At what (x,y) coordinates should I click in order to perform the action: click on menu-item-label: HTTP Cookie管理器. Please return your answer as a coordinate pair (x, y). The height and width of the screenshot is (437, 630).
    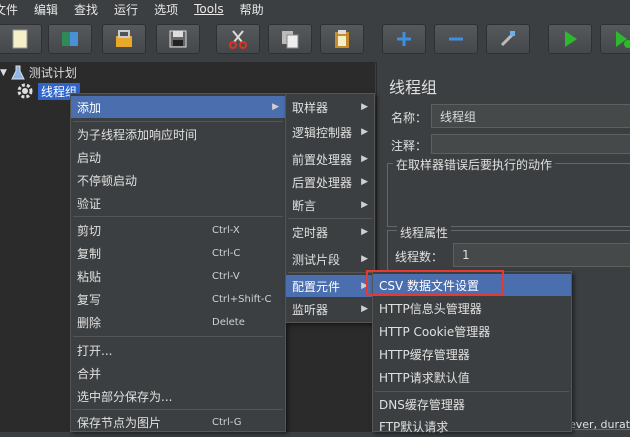
    Looking at the image, I should click on (435, 331).